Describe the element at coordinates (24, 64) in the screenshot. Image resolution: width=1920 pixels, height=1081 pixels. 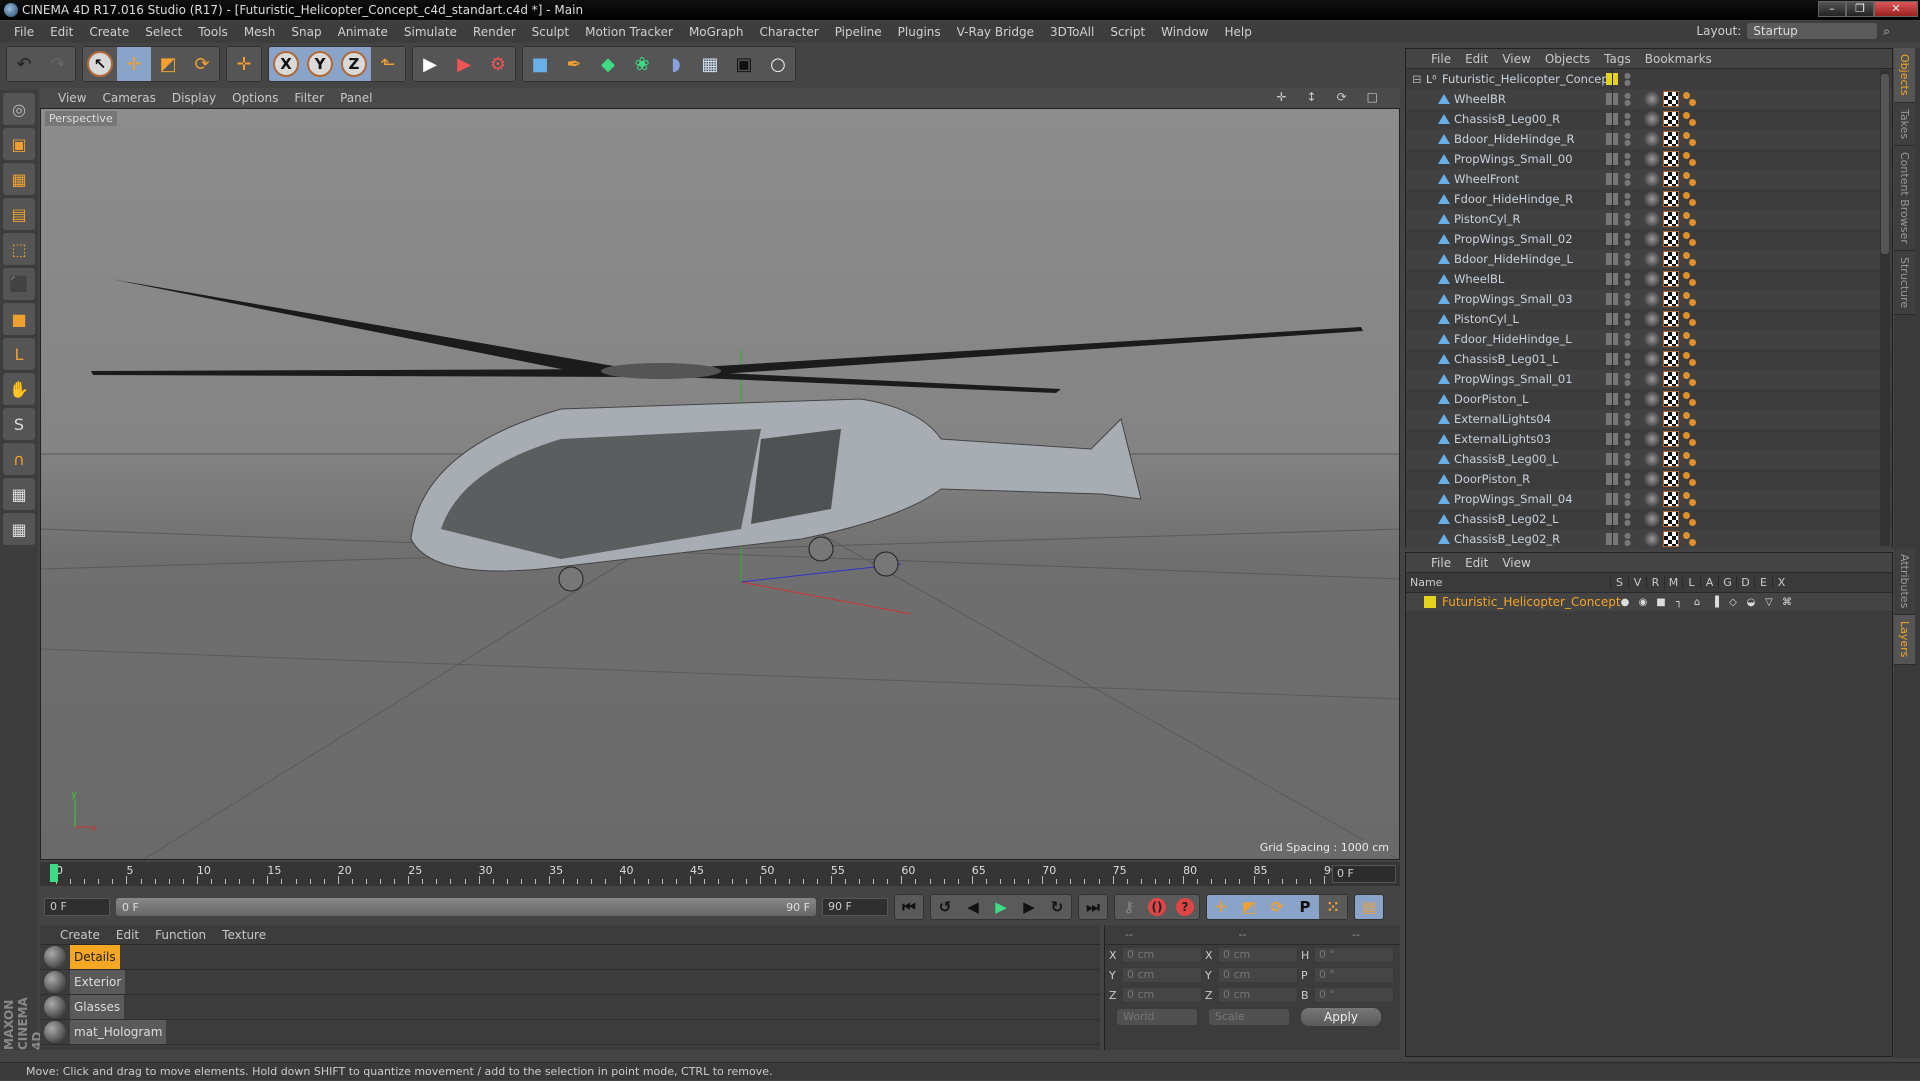
I see `undo-button: ↶` at that location.